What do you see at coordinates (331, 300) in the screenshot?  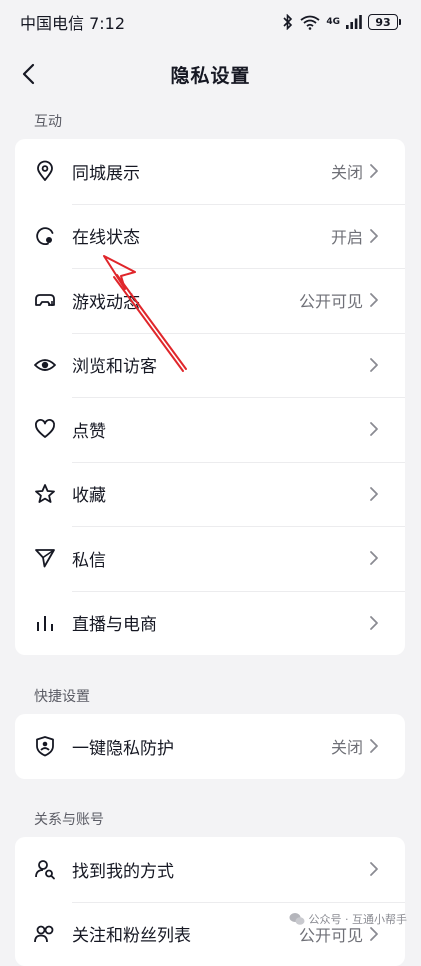 I see `row-value: 公开可见` at bounding box center [331, 300].